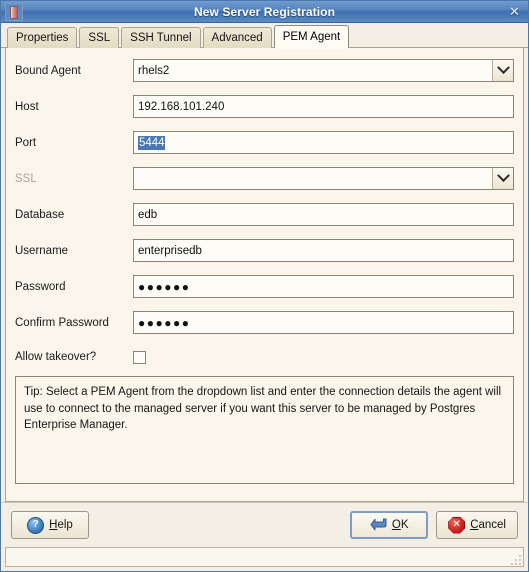  What do you see at coordinates (42, 37) in the screenshot?
I see `tab-properties: Properties` at bounding box center [42, 37].